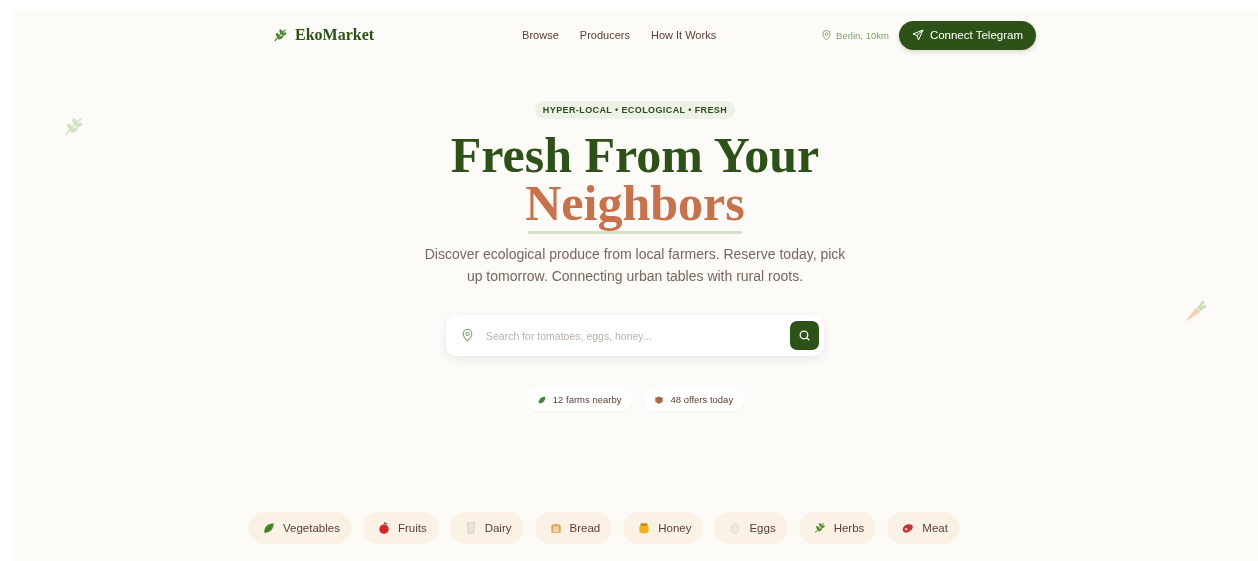  Describe the element at coordinates (587, 399) in the screenshot. I see `stat-label: 12 farms nearby` at that location.